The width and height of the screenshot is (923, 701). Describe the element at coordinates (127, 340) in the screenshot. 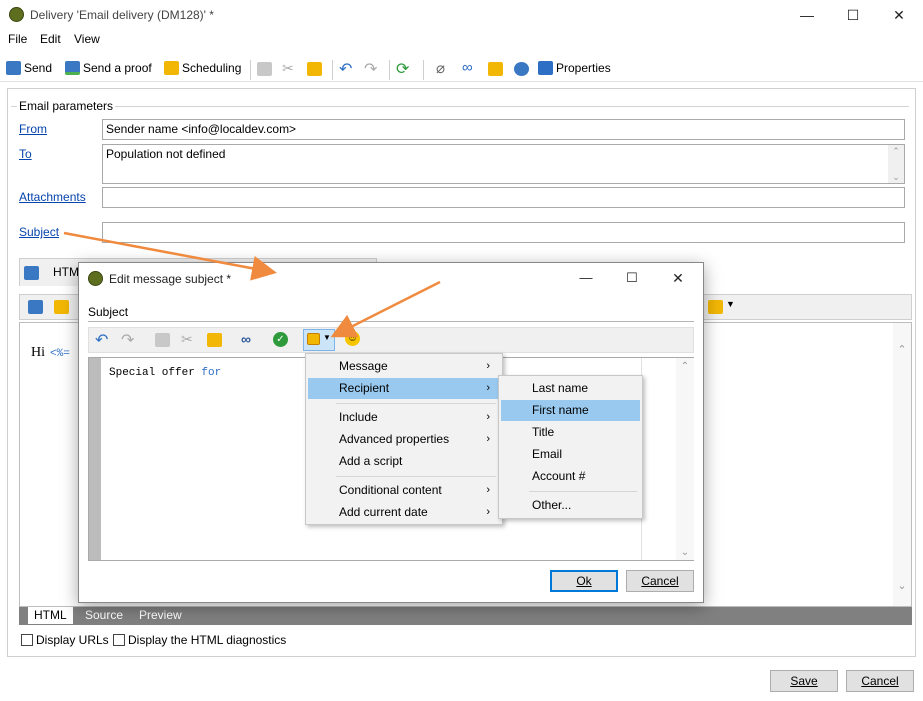

I see `dialog-redo-icon: ↷` at that location.